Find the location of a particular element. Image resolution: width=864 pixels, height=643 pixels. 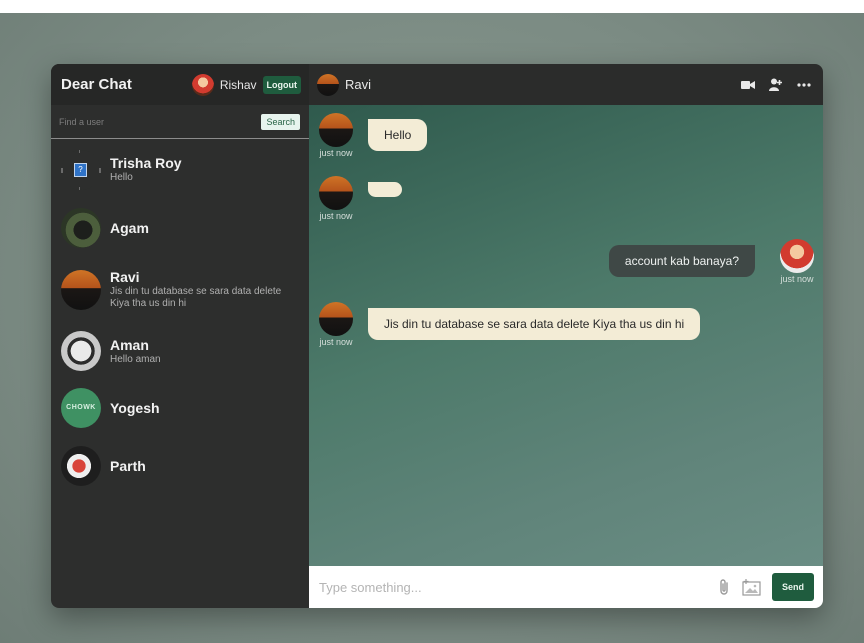

user-item-trisha-roy: ? Trisha Roy Hello is located at coordinates (180, 169).